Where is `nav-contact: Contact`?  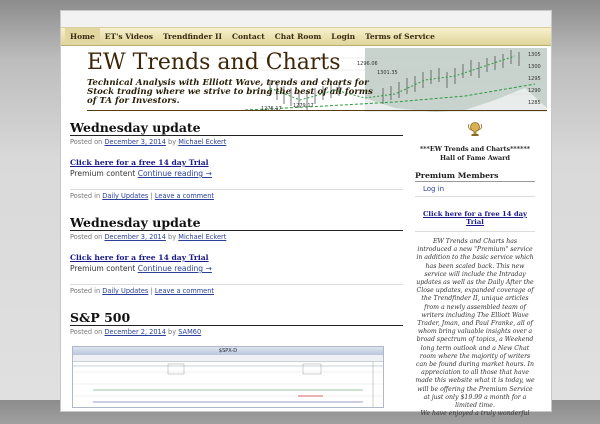
nav-contact: Contact is located at coordinates (248, 36).